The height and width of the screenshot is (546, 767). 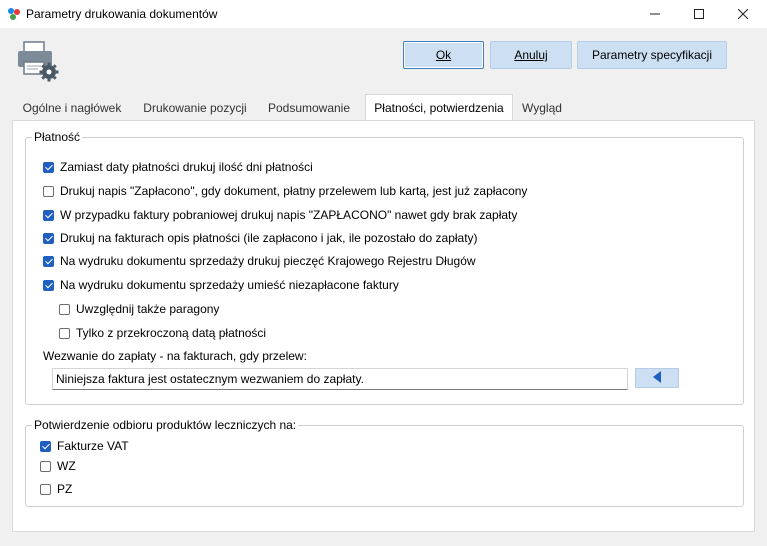 I want to click on specification-parameters-button: Parametry specyfikacji, so click(x=652, y=55).